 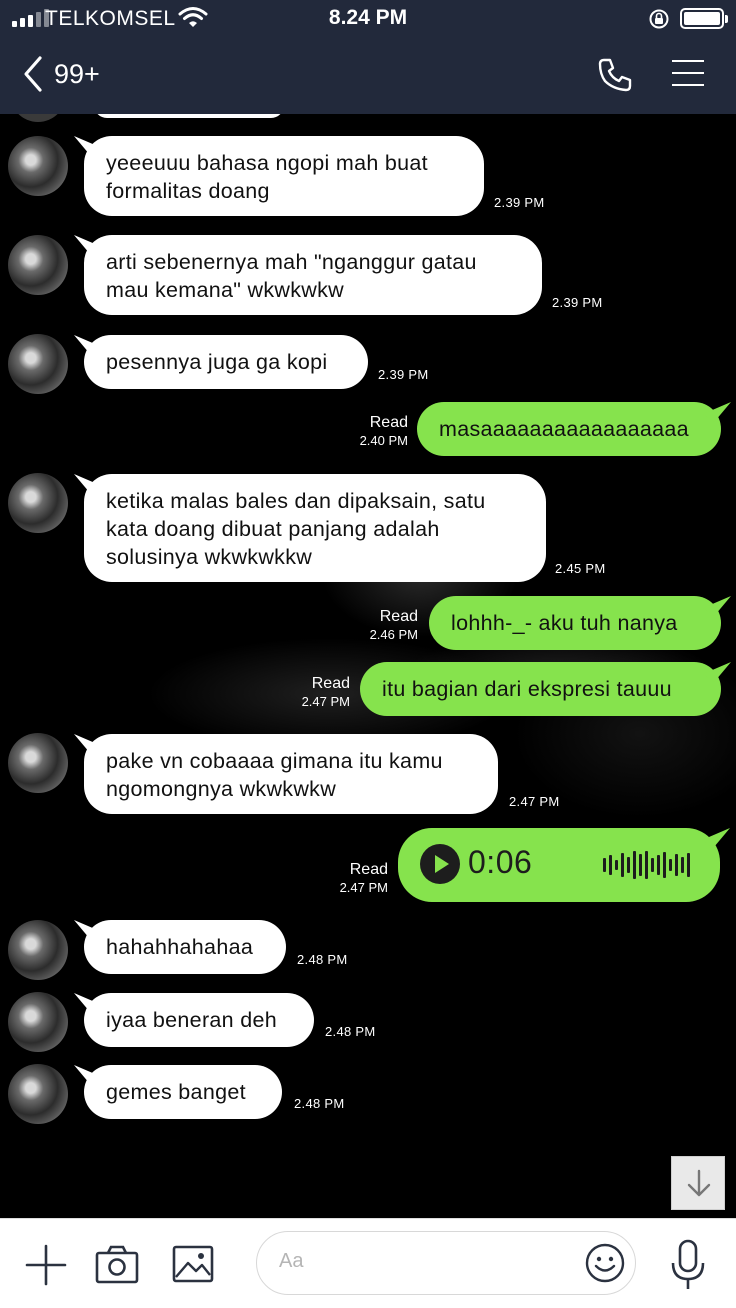 I want to click on chat-header: 99+, so click(x=368, y=76).